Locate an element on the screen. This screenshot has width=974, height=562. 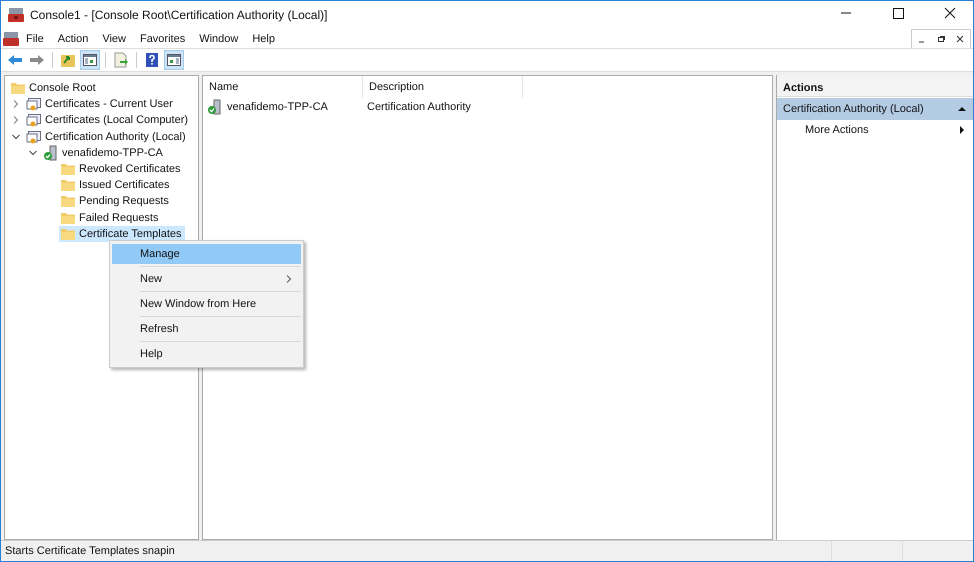
menu-item: Action is located at coordinates (73, 38).